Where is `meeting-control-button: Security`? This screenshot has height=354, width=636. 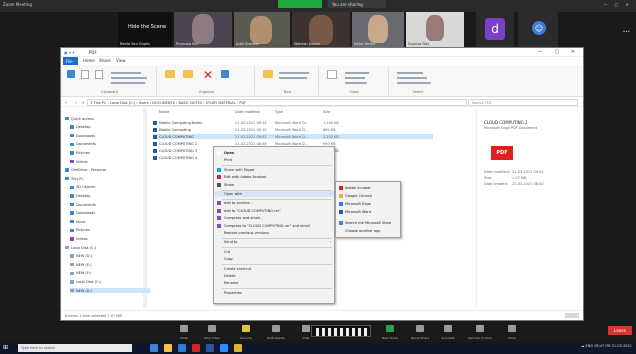
meeting-control-button: Security is located at coordinates (246, 331).